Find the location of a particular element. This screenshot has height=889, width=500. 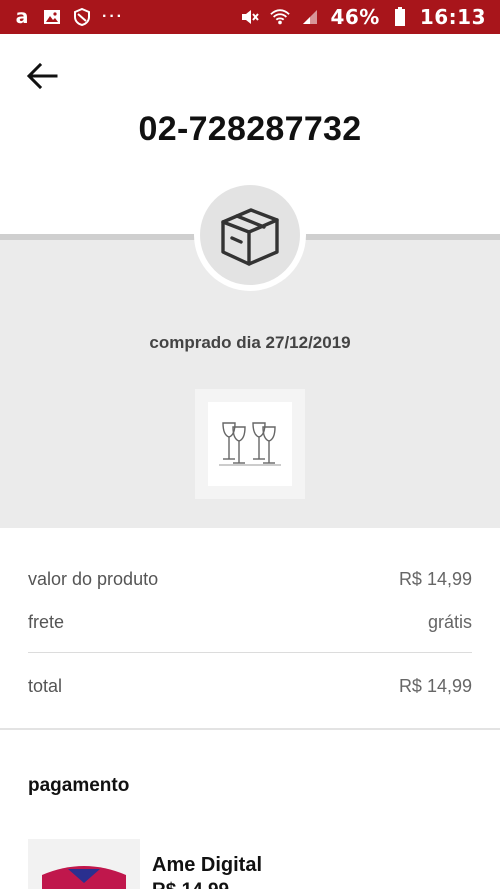

more-dots-icon: ··· is located at coordinates (113, 16).